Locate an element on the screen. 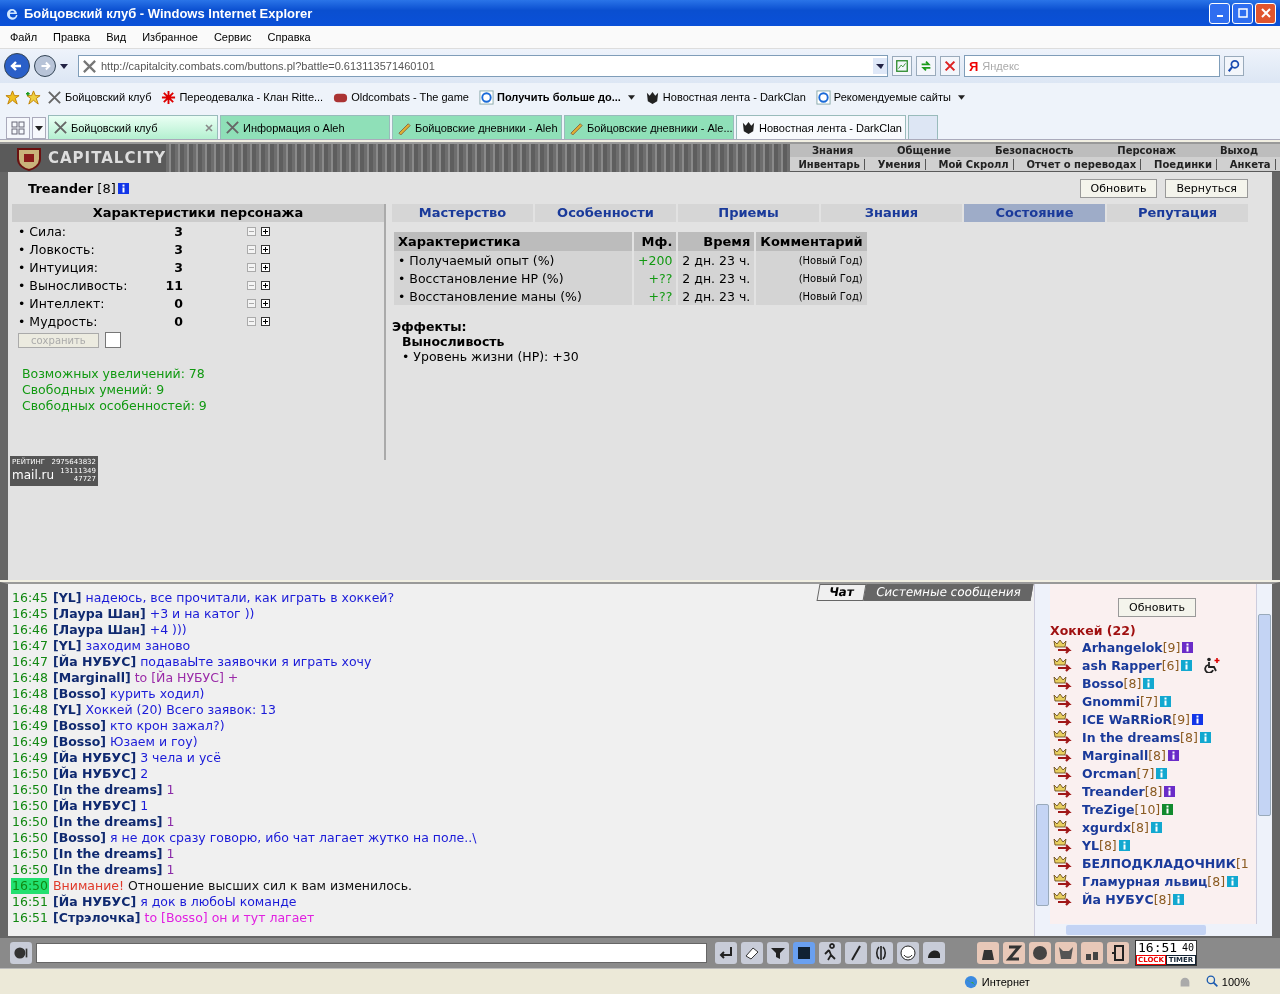 This screenshot has height=994, width=1280. forward-button is located at coordinates (45, 66).